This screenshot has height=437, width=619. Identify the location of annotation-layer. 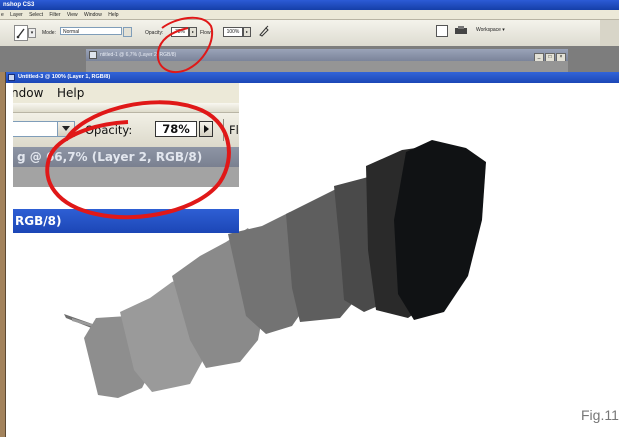
(138, 118).